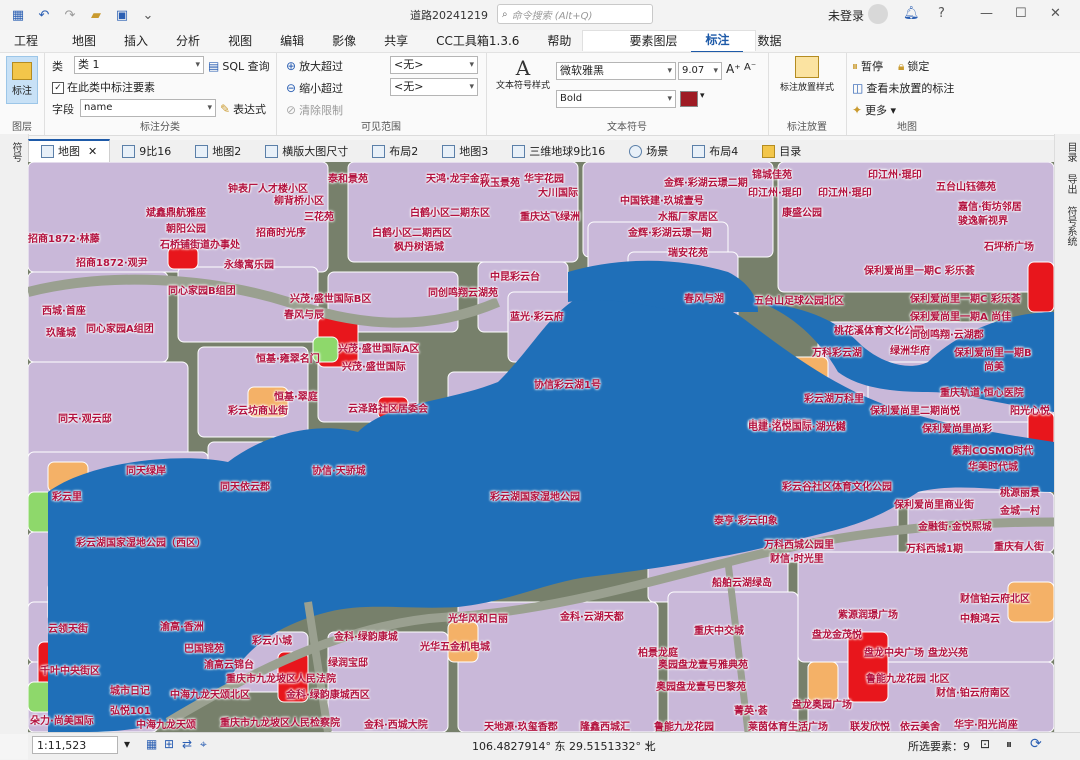  Describe the element at coordinates (913, 66) in the screenshot. I see `lock-button: 🔒︎ 锁定` at that location.